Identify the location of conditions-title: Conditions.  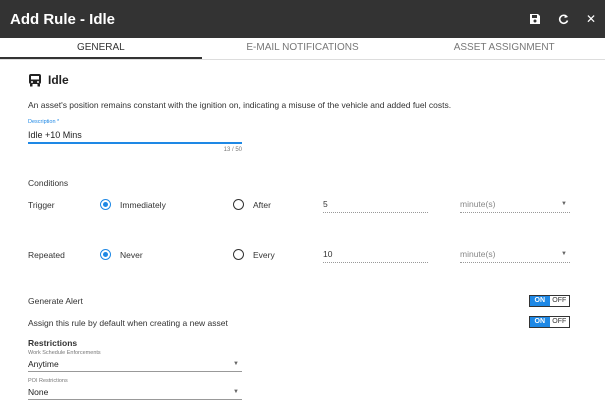
(48, 183).